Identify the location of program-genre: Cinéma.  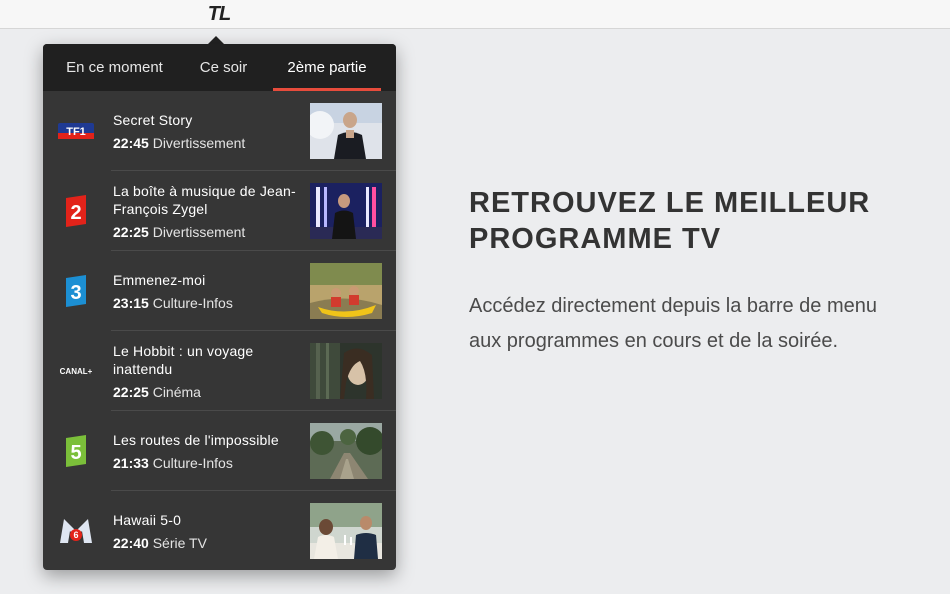
(176, 391).